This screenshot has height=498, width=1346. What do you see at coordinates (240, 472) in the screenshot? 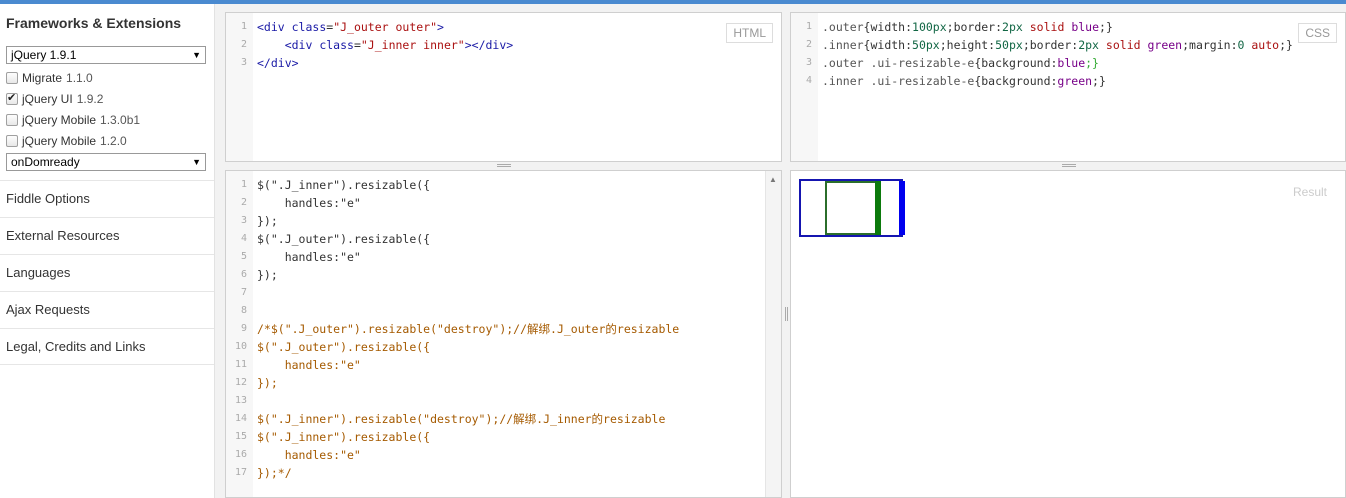
I see `line-number: 17` at bounding box center [240, 472].